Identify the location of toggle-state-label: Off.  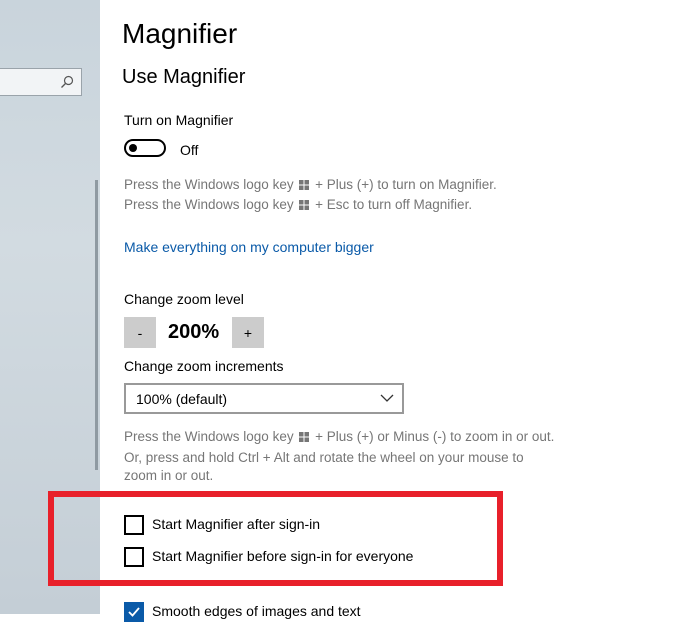
(189, 150).